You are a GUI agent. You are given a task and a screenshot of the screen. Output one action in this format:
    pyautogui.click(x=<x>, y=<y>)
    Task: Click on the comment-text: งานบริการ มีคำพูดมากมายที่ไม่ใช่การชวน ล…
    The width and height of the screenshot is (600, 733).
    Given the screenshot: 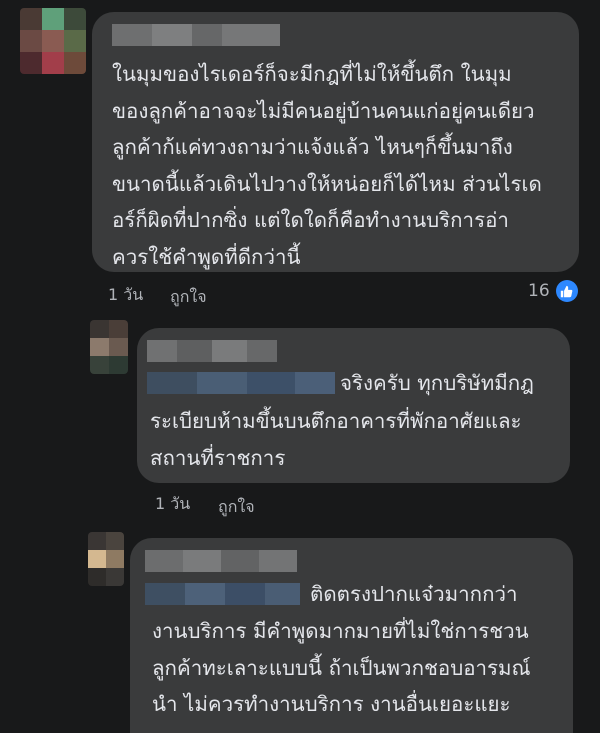 What is the action you would take?
    pyautogui.click(x=341, y=667)
    